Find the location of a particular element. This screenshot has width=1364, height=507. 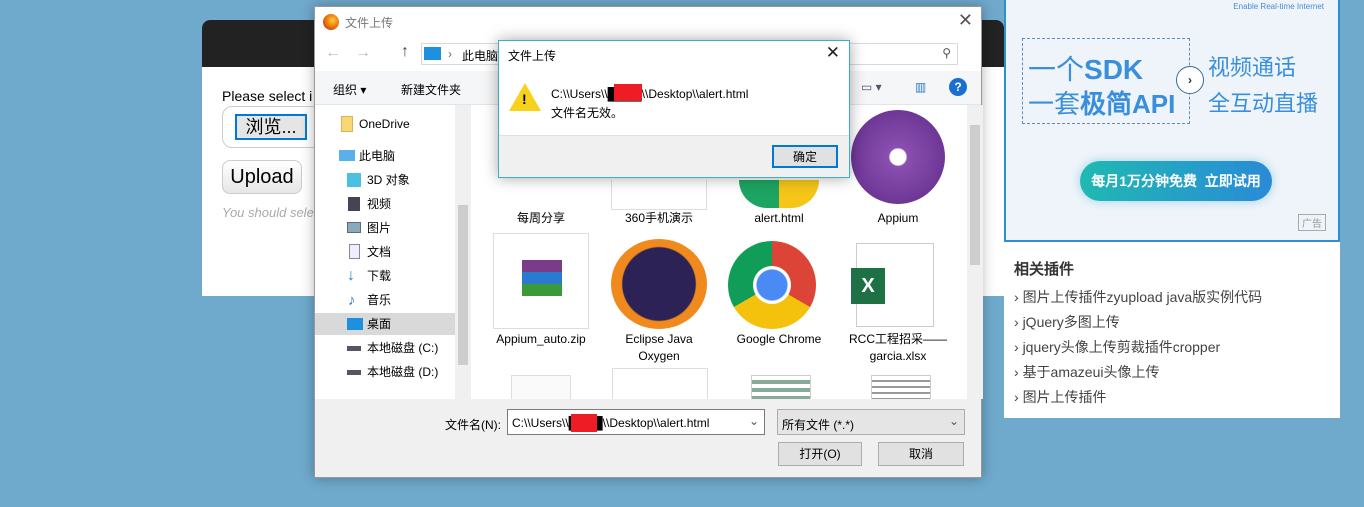

document-icon is located at coordinates (901, 387).